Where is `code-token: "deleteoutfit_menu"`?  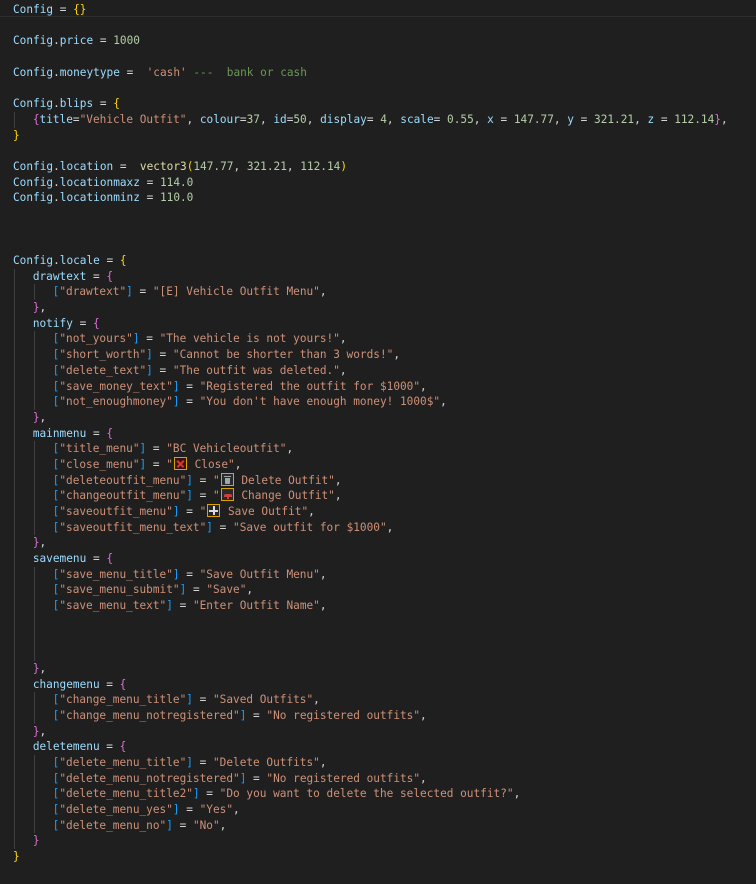 code-token: "deleteoutfit_menu" is located at coordinates (123, 480).